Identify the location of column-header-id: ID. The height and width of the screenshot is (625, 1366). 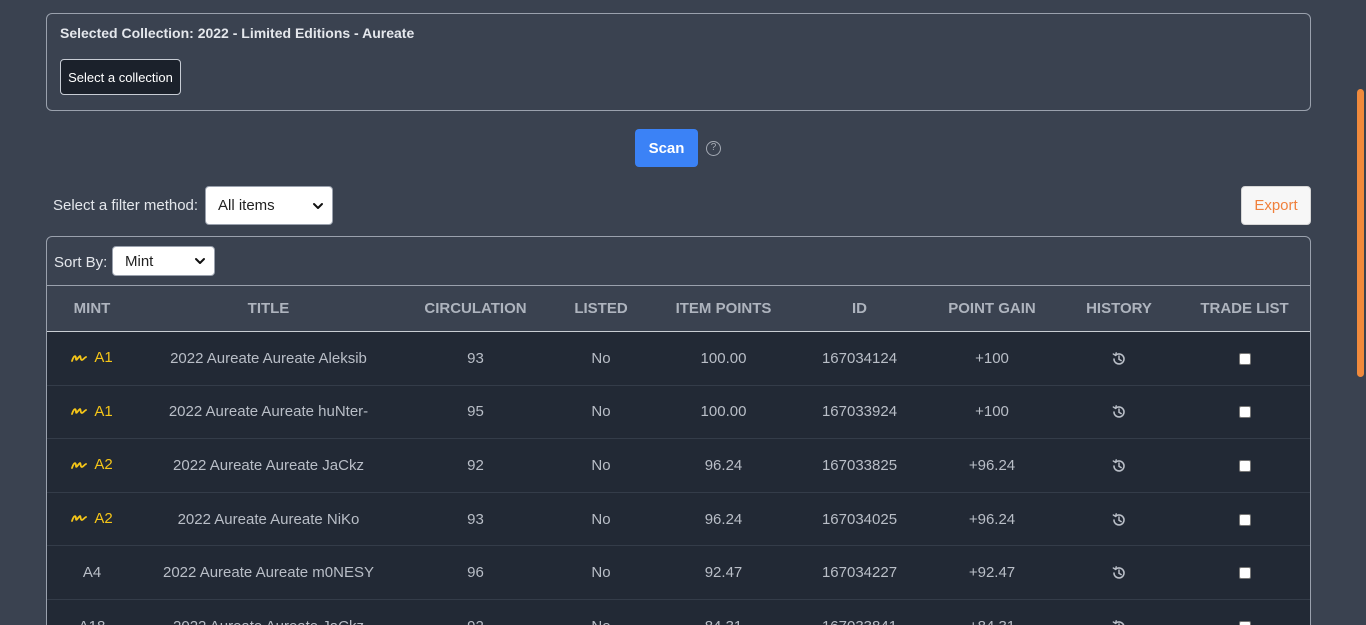
(859, 308).